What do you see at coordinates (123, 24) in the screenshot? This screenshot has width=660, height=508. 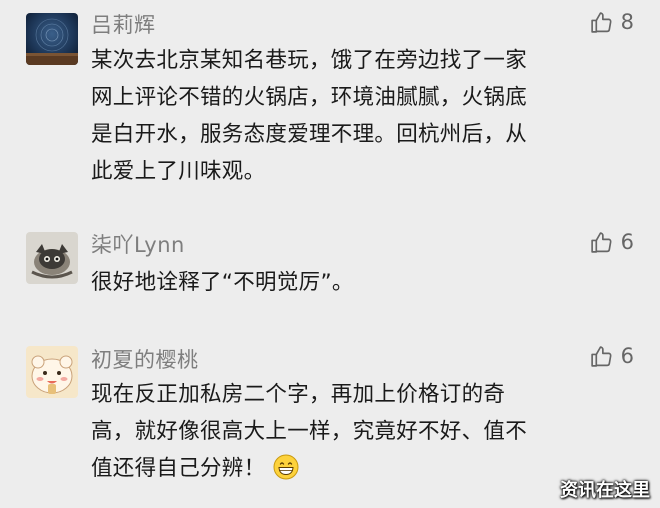 I see `comment-author: 吕莉辉` at bounding box center [123, 24].